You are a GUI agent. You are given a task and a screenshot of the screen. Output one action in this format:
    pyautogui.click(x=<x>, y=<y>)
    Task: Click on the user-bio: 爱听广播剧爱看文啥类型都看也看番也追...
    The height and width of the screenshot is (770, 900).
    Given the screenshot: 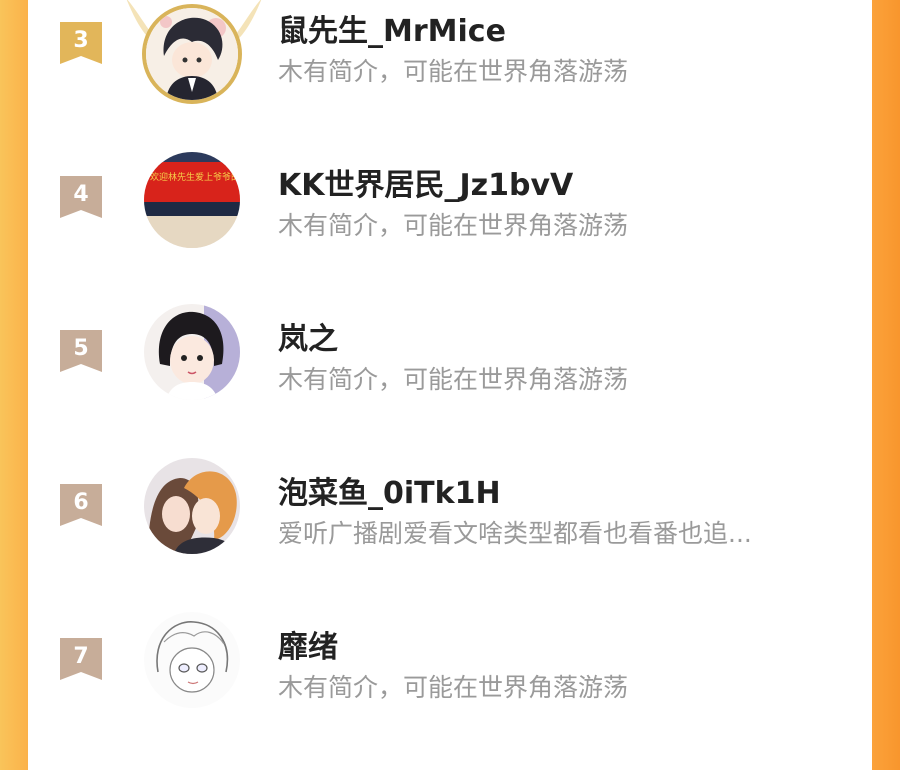 What is the action you would take?
    pyautogui.click(x=515, y=533)
    